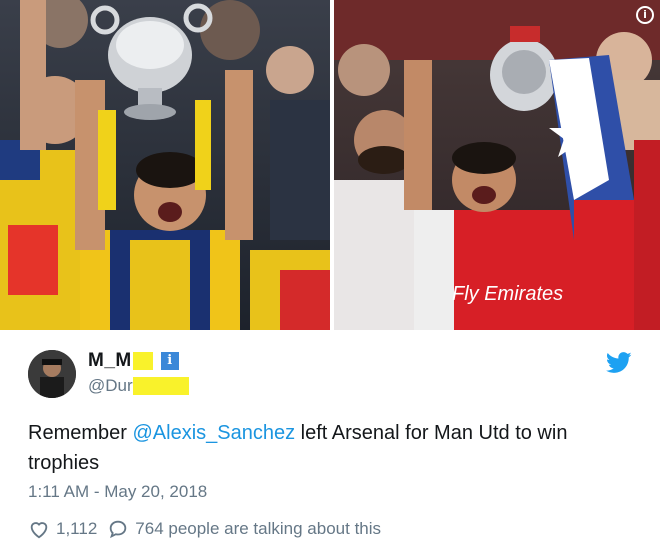 The width and height of the screenshot is (660, 560). What do you see at coordinates (213, 433) in the screenshot?
I see `mention-link: @Alexis_Sanchez` at bounding box center [213, 433].